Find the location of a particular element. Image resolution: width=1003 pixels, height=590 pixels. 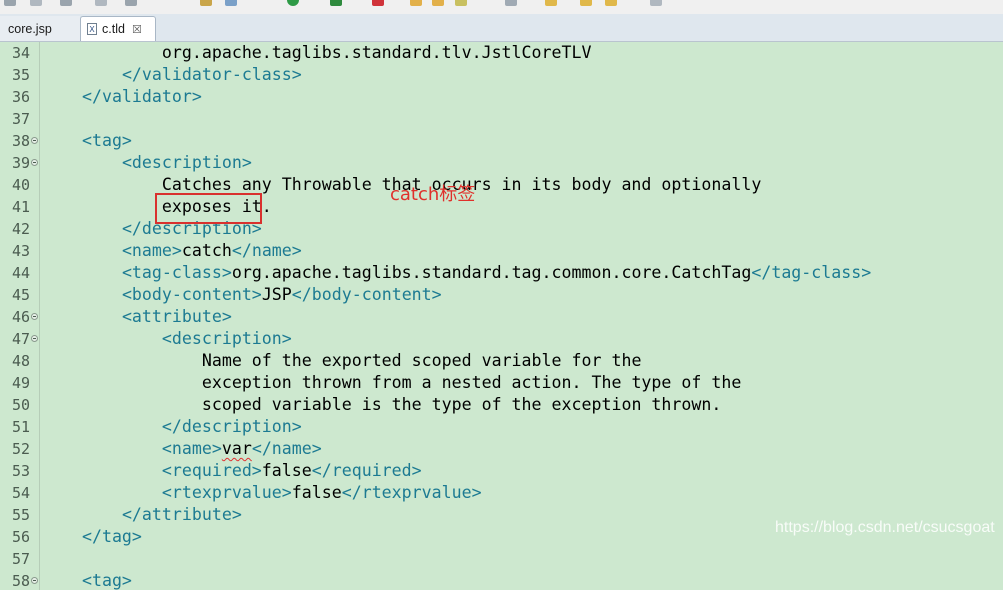

line-number: 53 is located at coordinates (20, 471).